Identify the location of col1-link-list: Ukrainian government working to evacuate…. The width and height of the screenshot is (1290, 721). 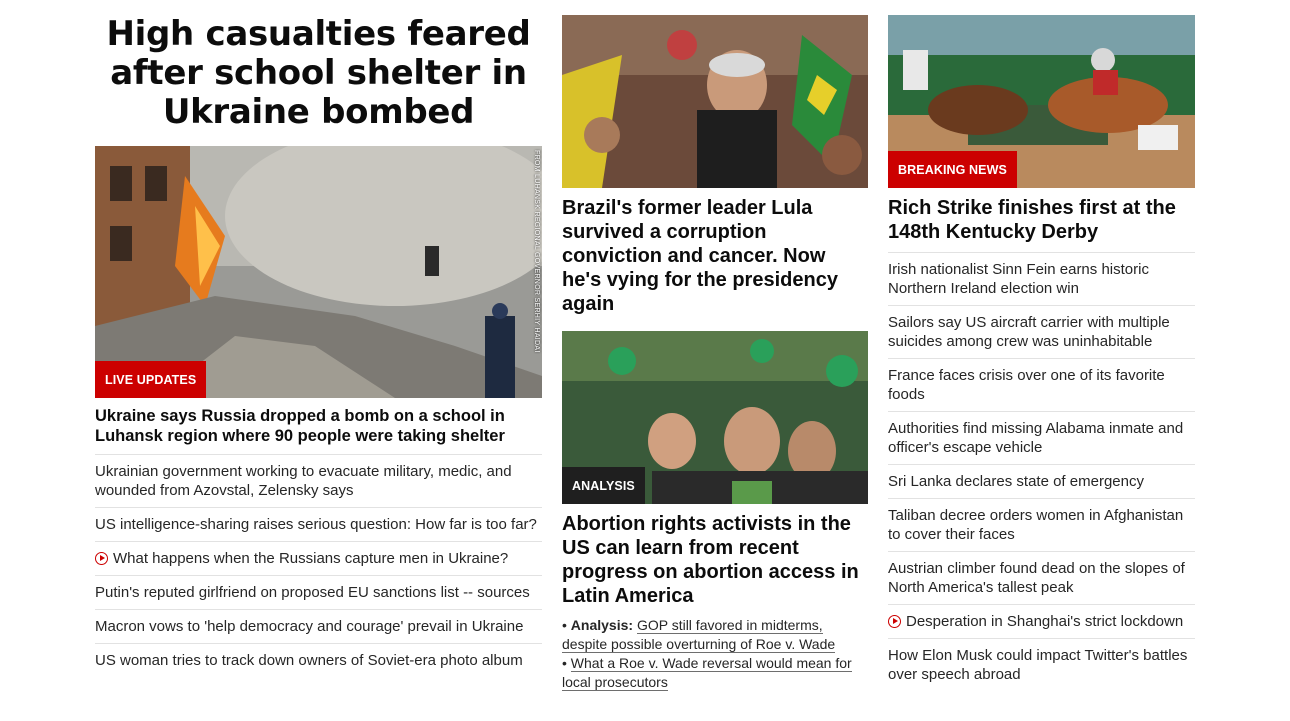
(318, 566).